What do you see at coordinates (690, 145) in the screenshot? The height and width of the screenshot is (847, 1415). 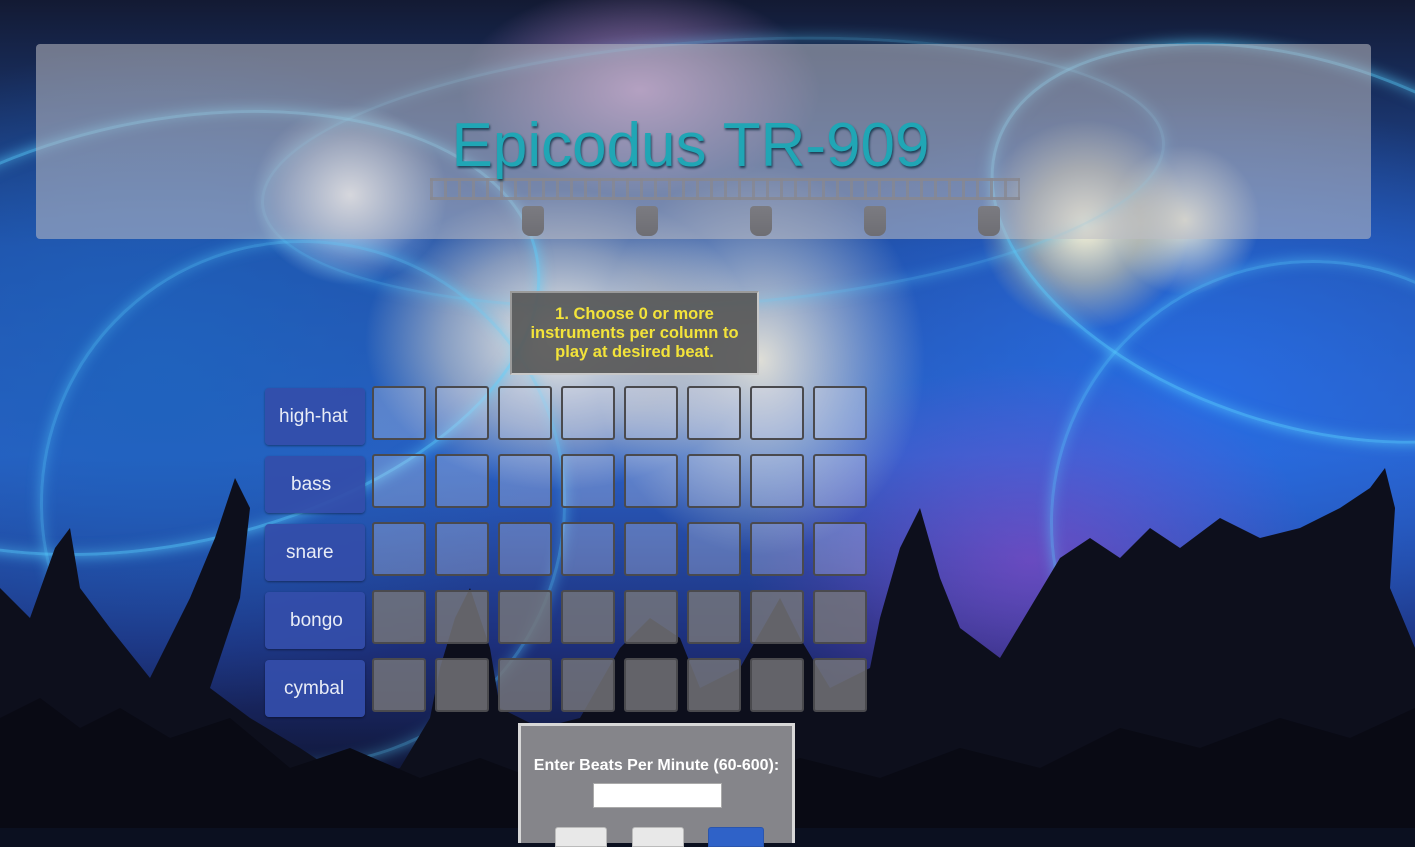 I see `app-title: Epicodus TR-909` at bounding box center [690, 145].